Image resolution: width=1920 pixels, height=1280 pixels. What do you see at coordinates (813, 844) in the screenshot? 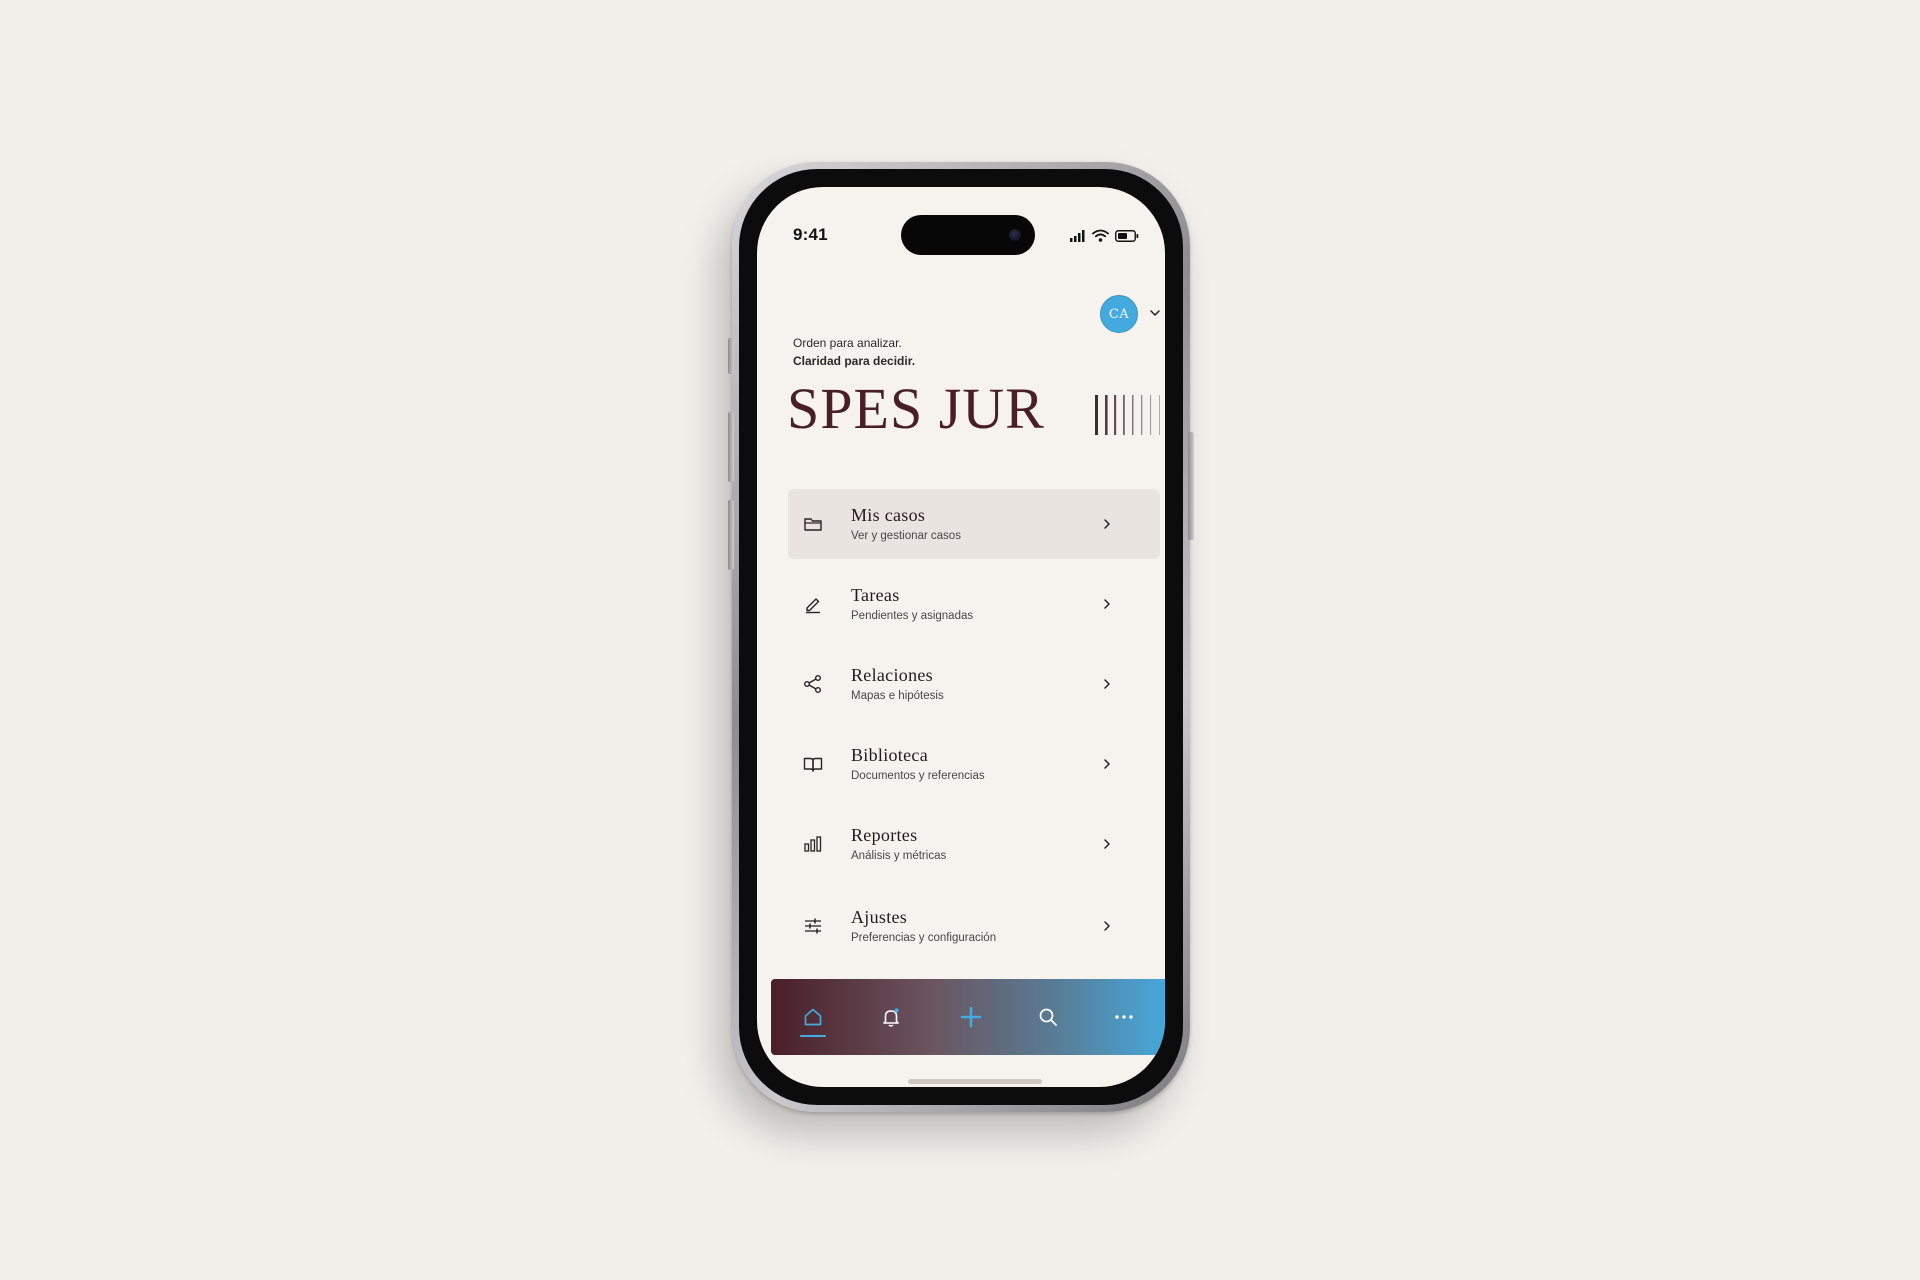
I see `bar-chart-icon` at bounding box center [813, 844].